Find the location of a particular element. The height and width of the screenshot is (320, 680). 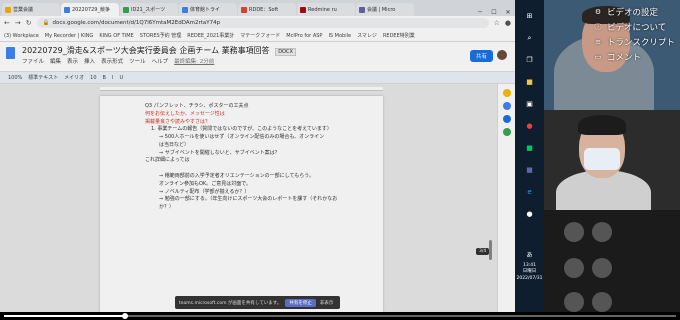

reload-icon: ↻ is located at coordinates (29, 23).